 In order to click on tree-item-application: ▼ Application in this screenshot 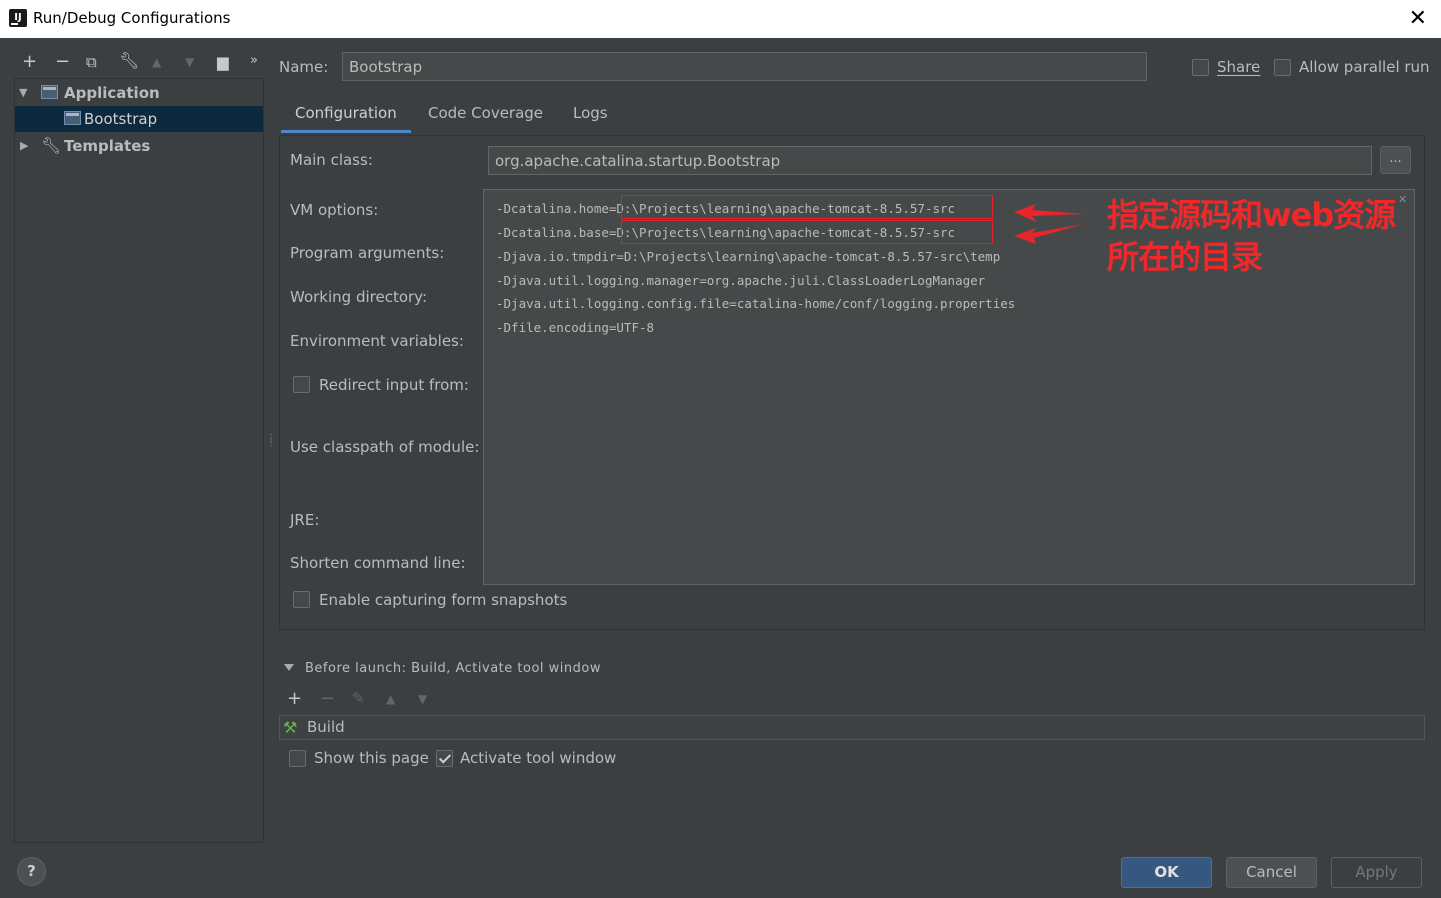, I will do `click(139, 93)`.